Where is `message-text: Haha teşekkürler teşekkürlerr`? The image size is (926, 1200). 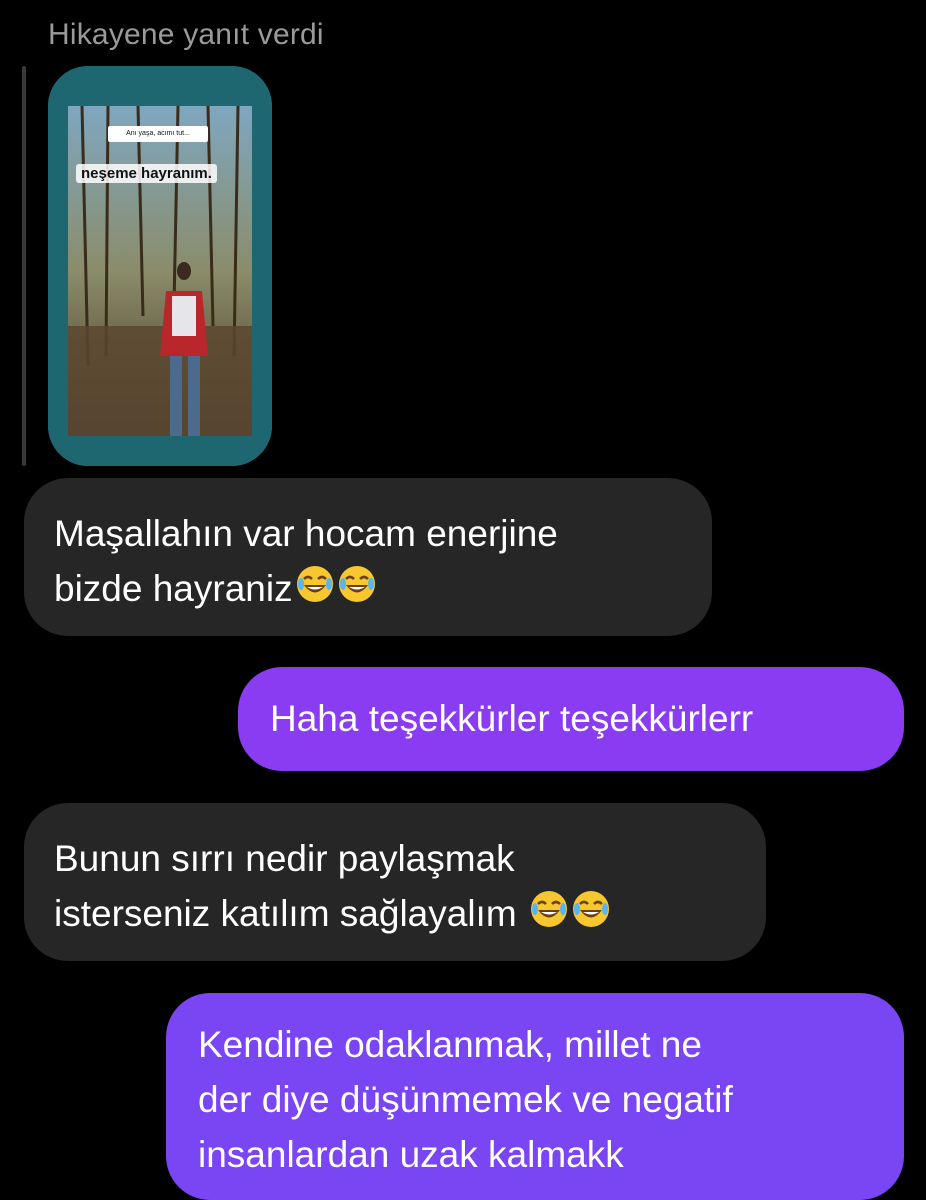
message-text: Haha teşekkürler teşekkürlerr is located at coordinates (512, 718).